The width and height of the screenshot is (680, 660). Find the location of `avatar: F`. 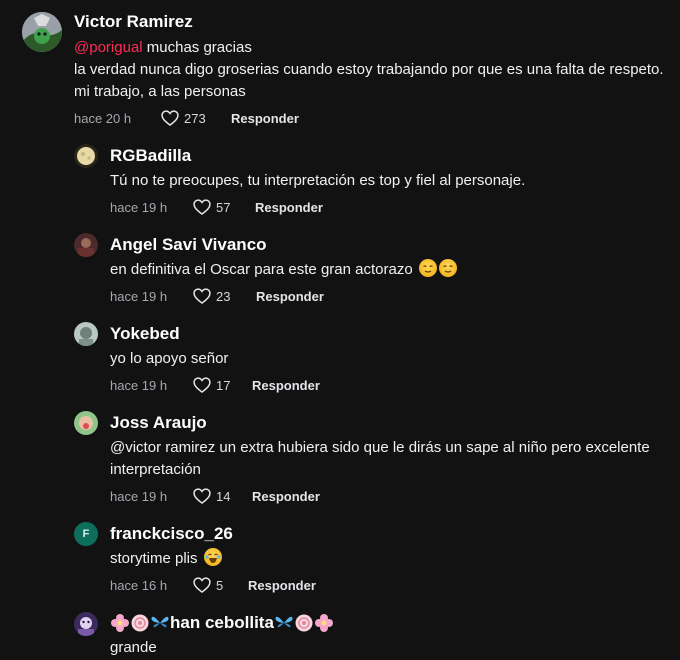

avatar: F is located at coordinates (86, 534).